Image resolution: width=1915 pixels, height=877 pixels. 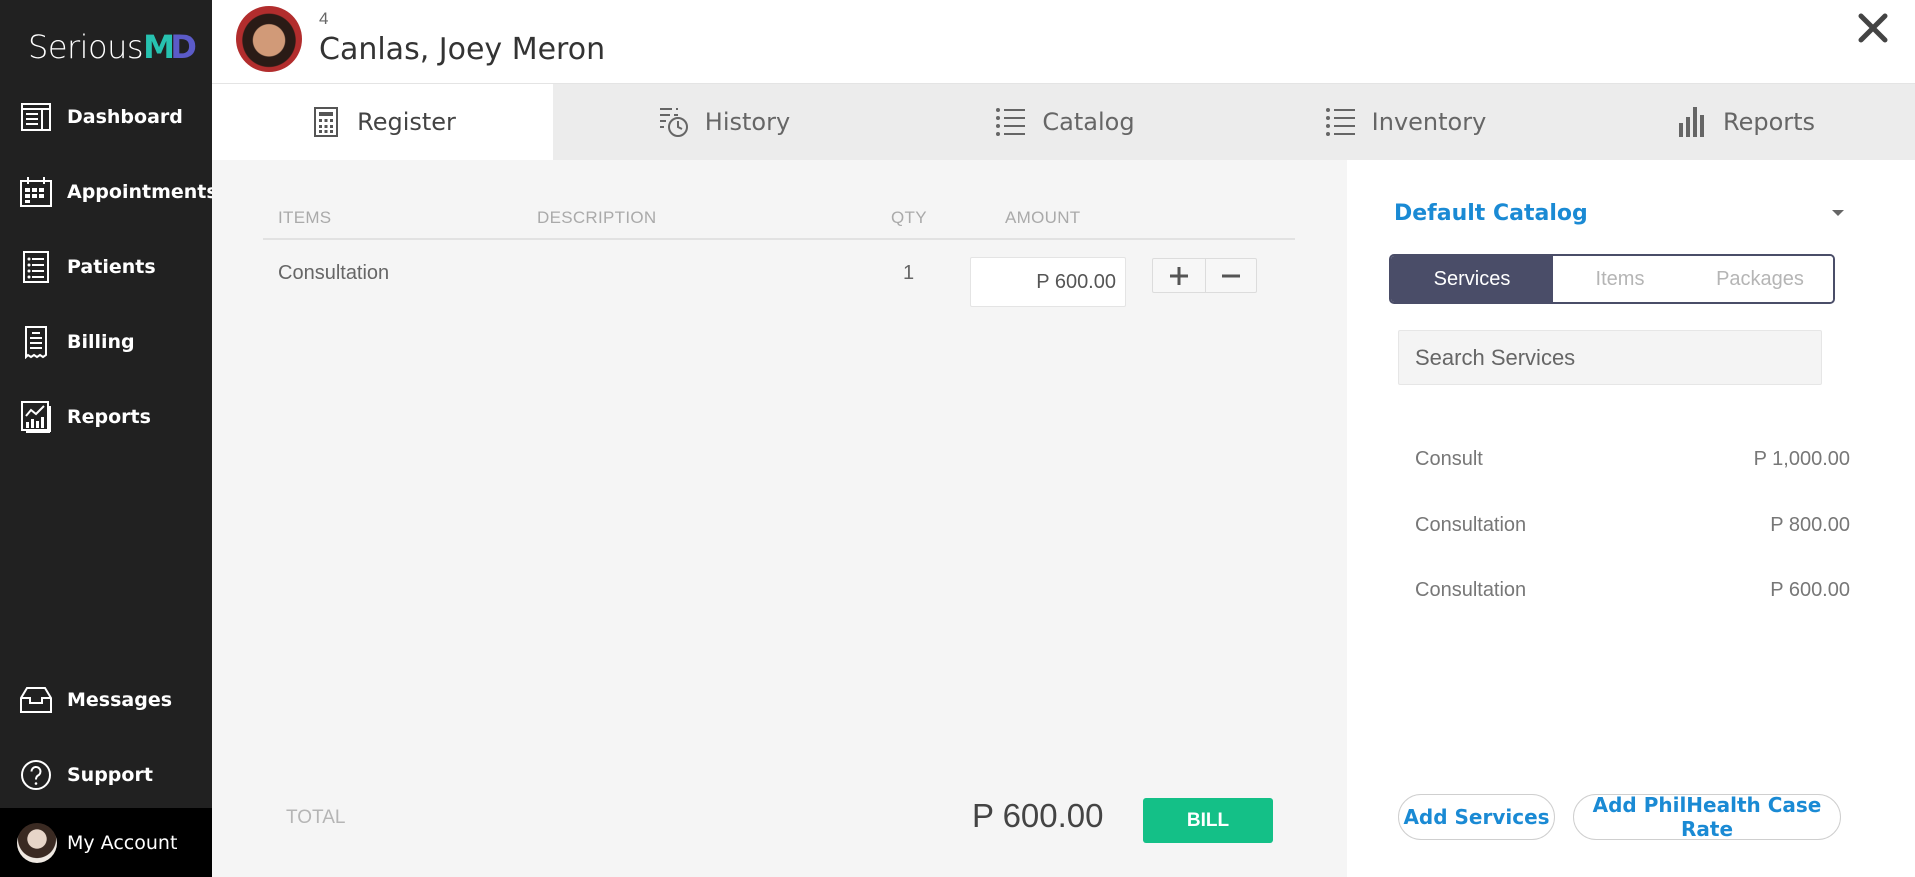 I want to click on tab-label: History, so click(x=747, y=122).